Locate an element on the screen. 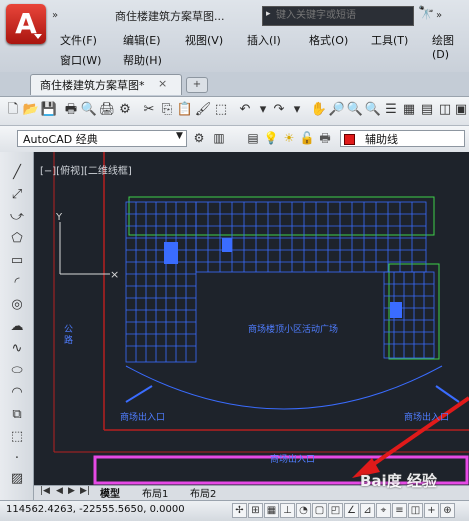  redo-icon: ↷ is located at coordinates (279, 110).